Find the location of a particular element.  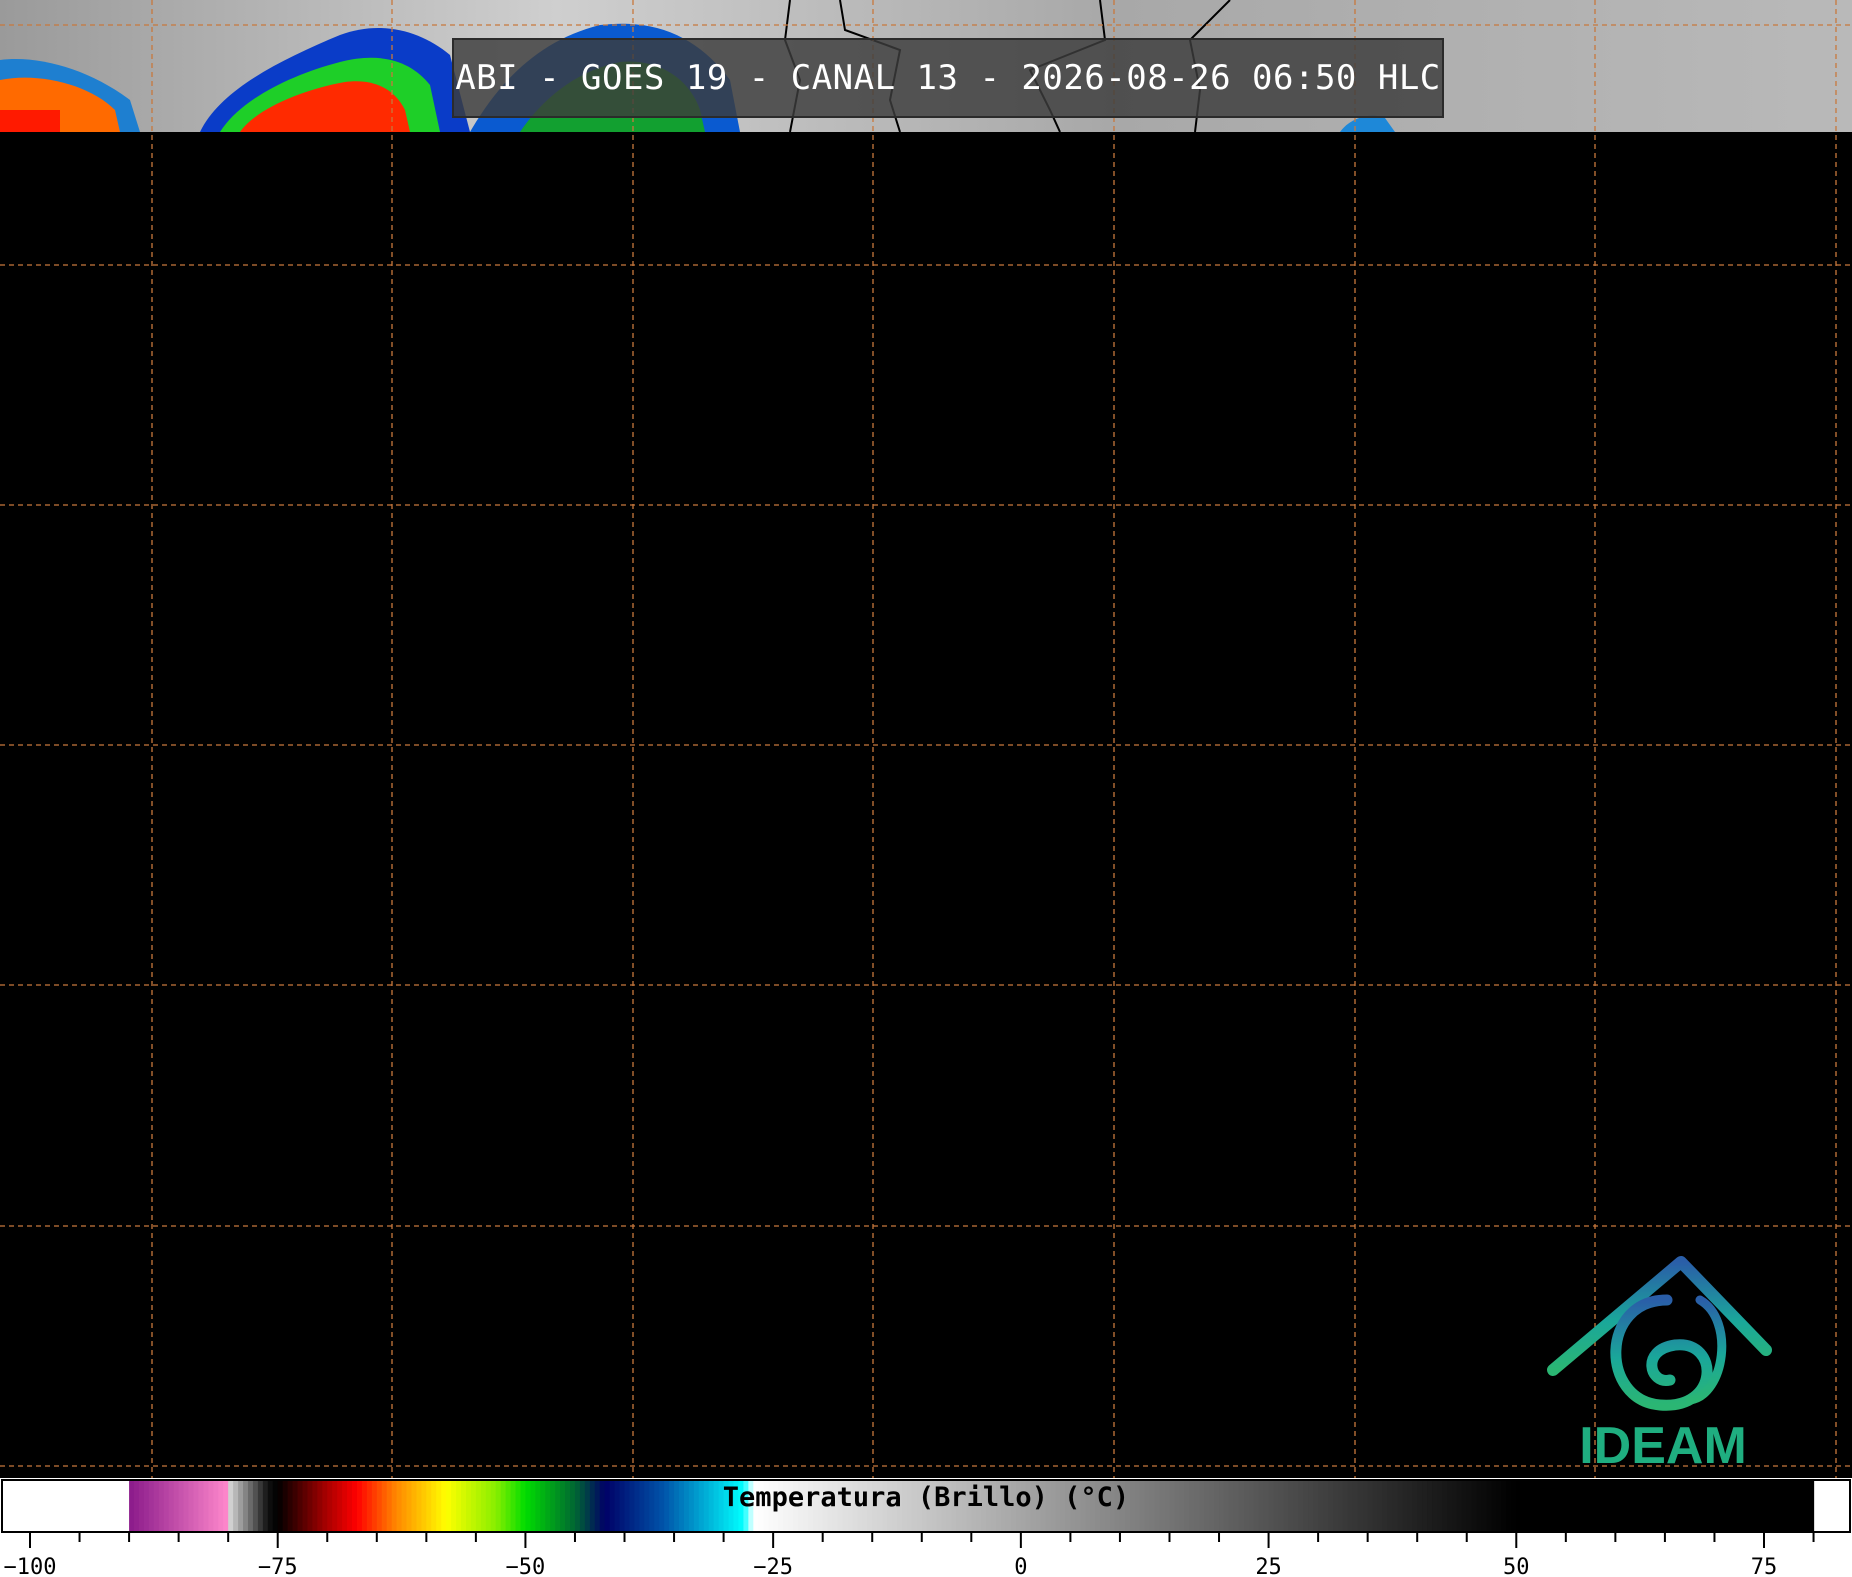

colorbar-tick-label: 25 is located at coordinates (1268, 1566).